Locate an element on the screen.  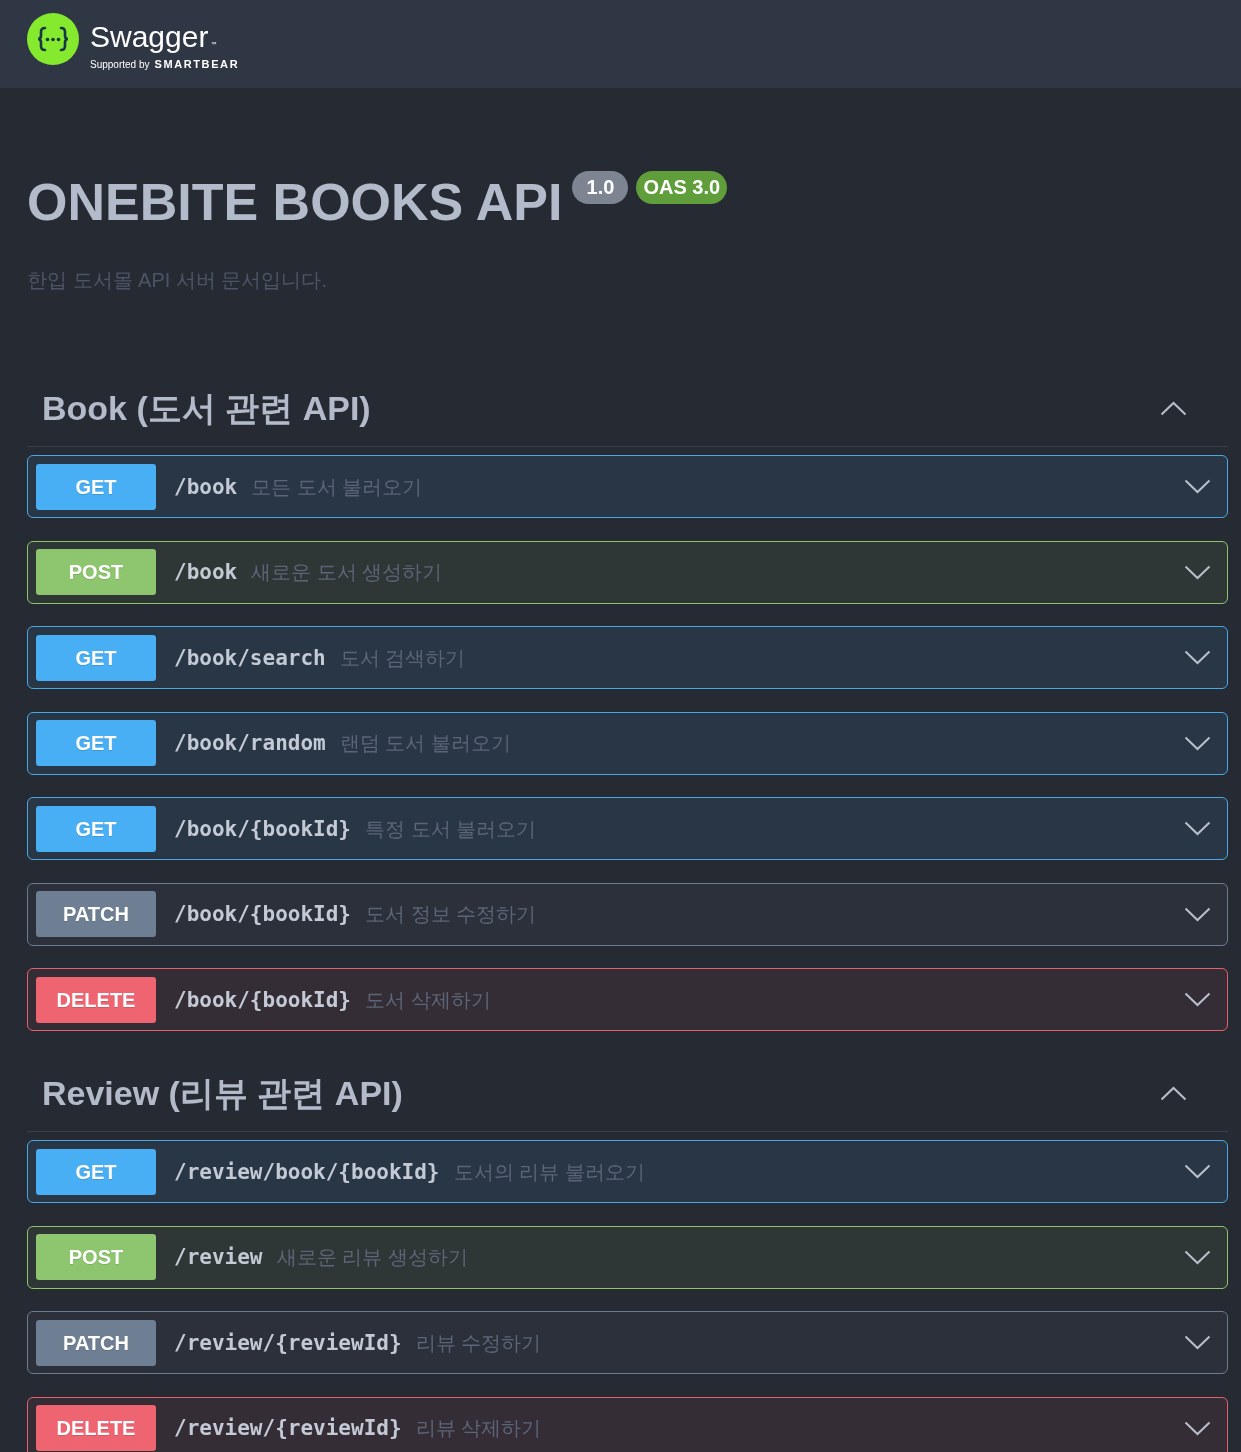
brand-name: Swagger is located at coordinates (149, 37).